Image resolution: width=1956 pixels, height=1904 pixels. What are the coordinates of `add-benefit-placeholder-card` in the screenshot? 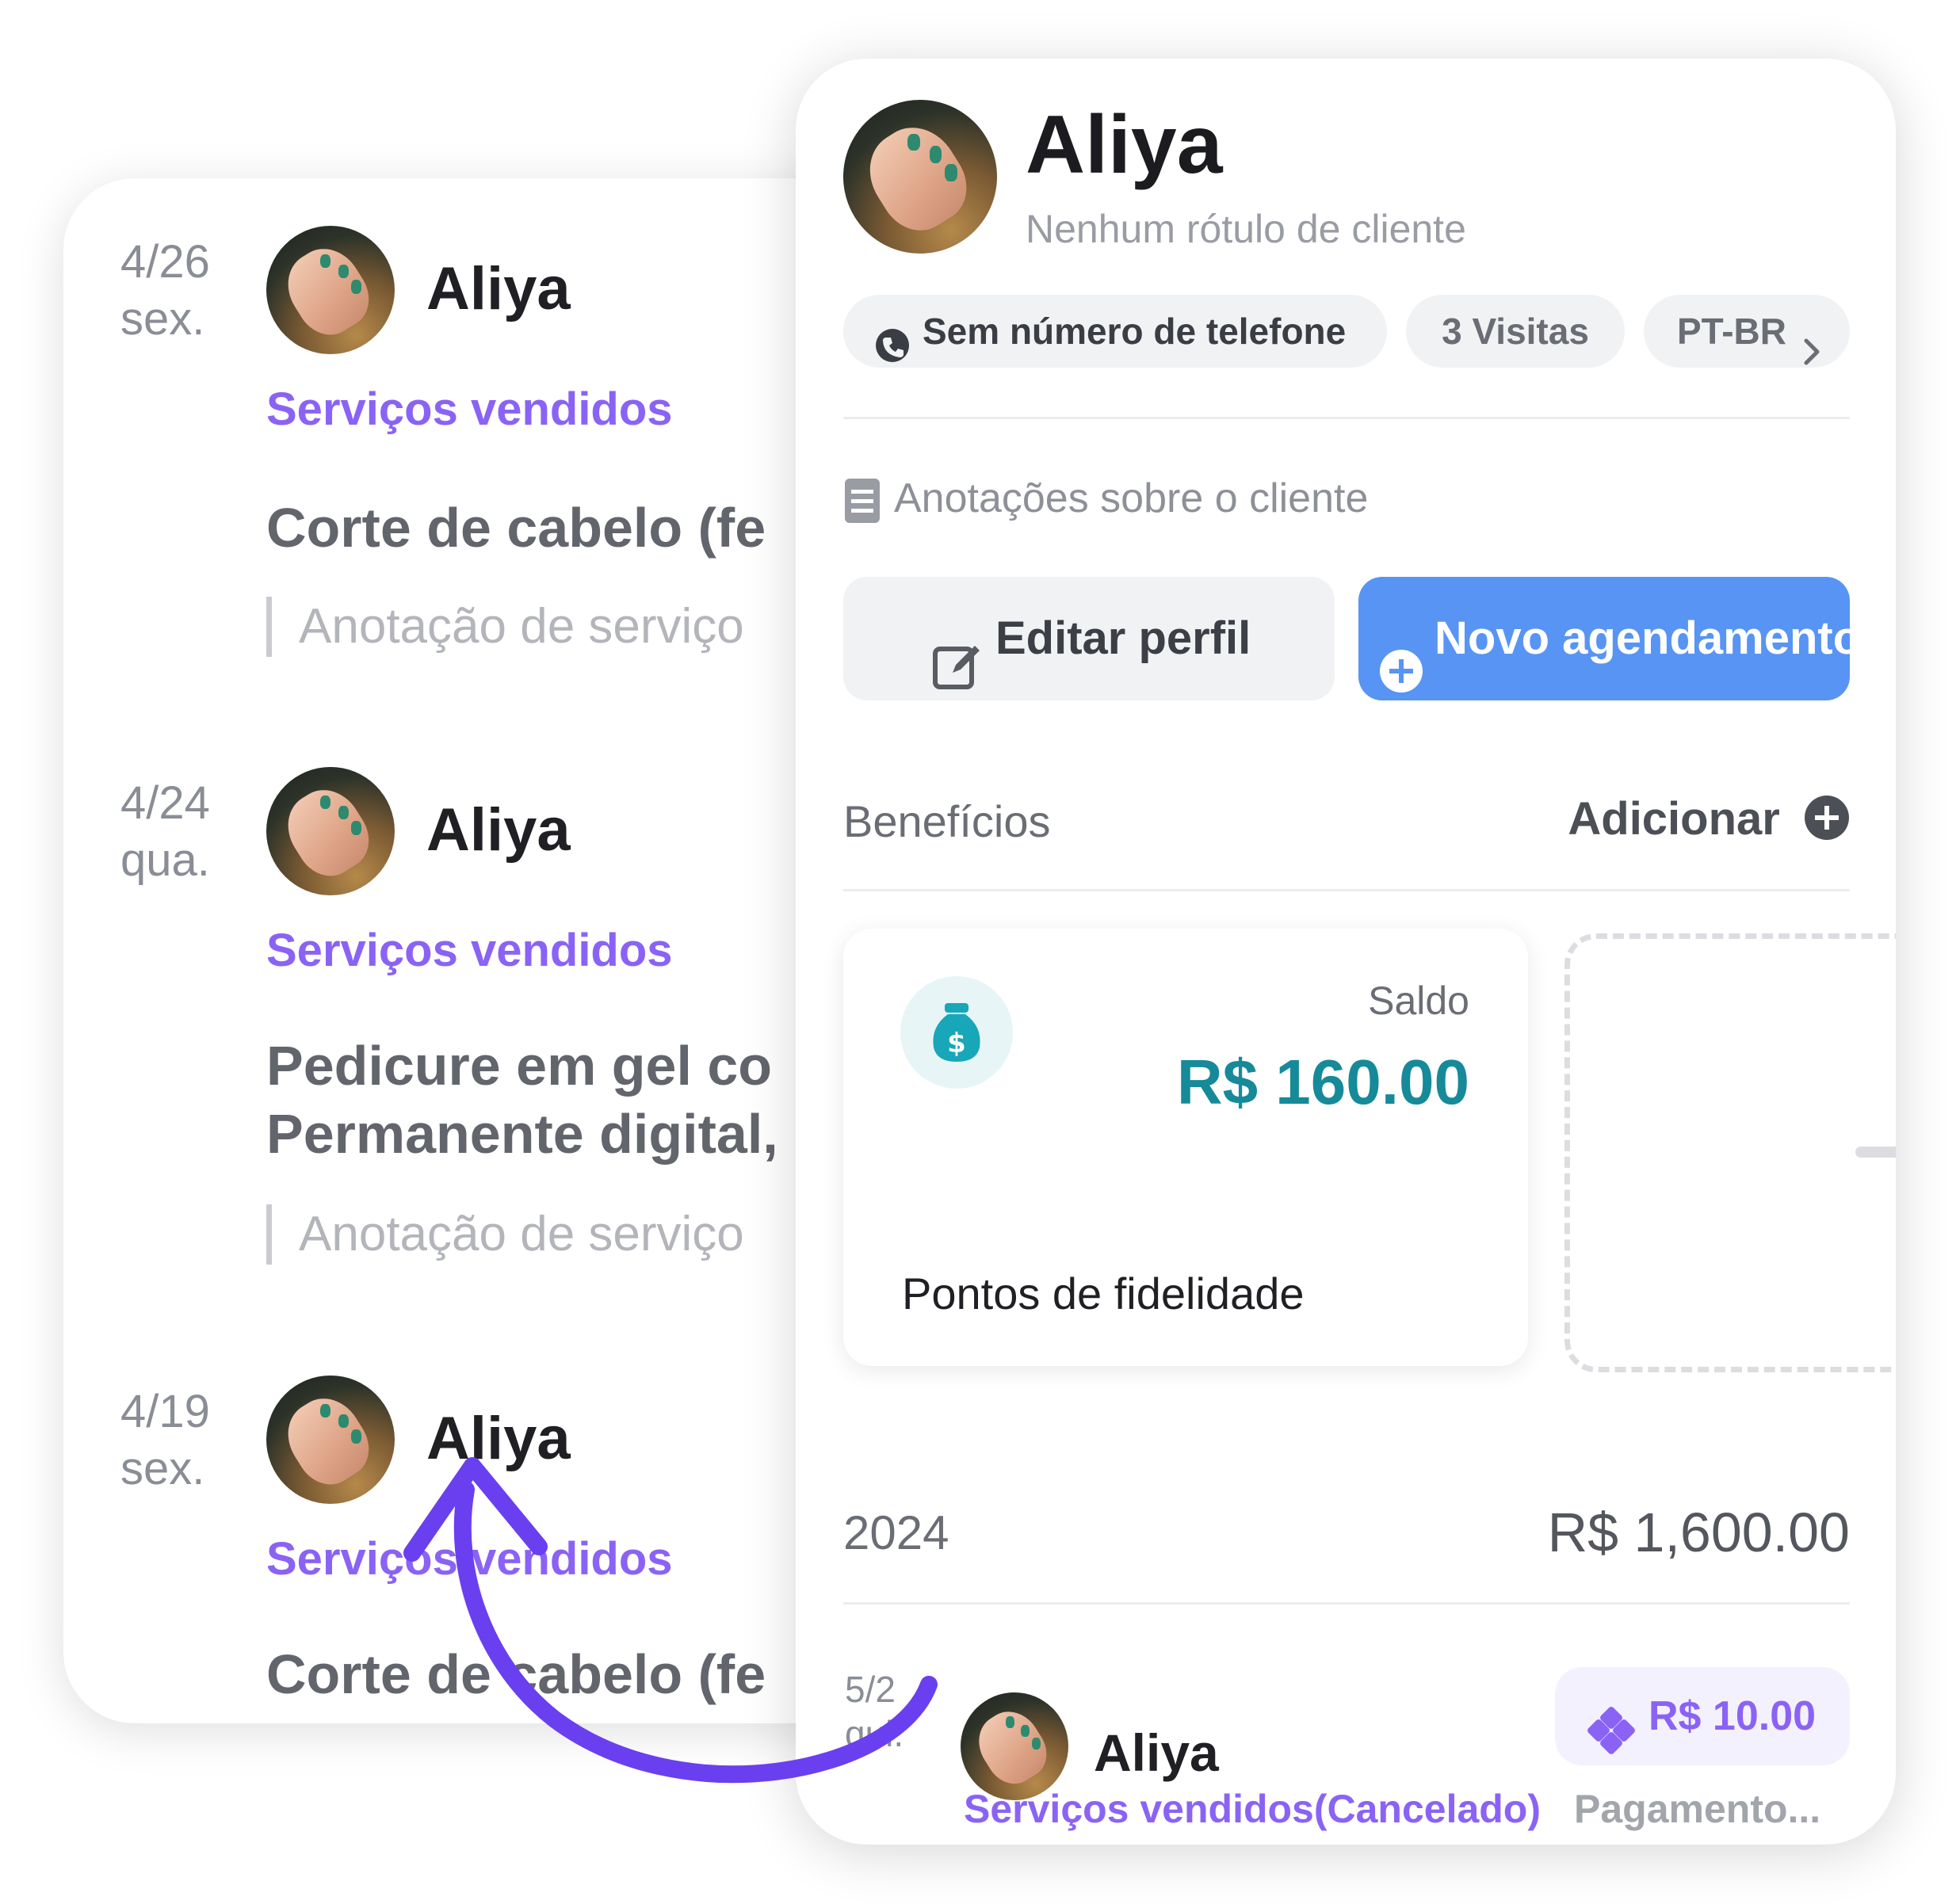 It's located at (1730, 1152).